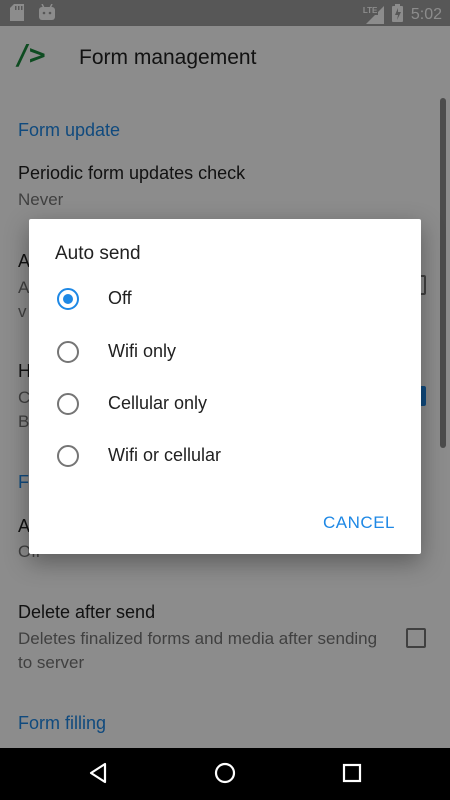  I want to click on option-label: Off, so click(120, 298).